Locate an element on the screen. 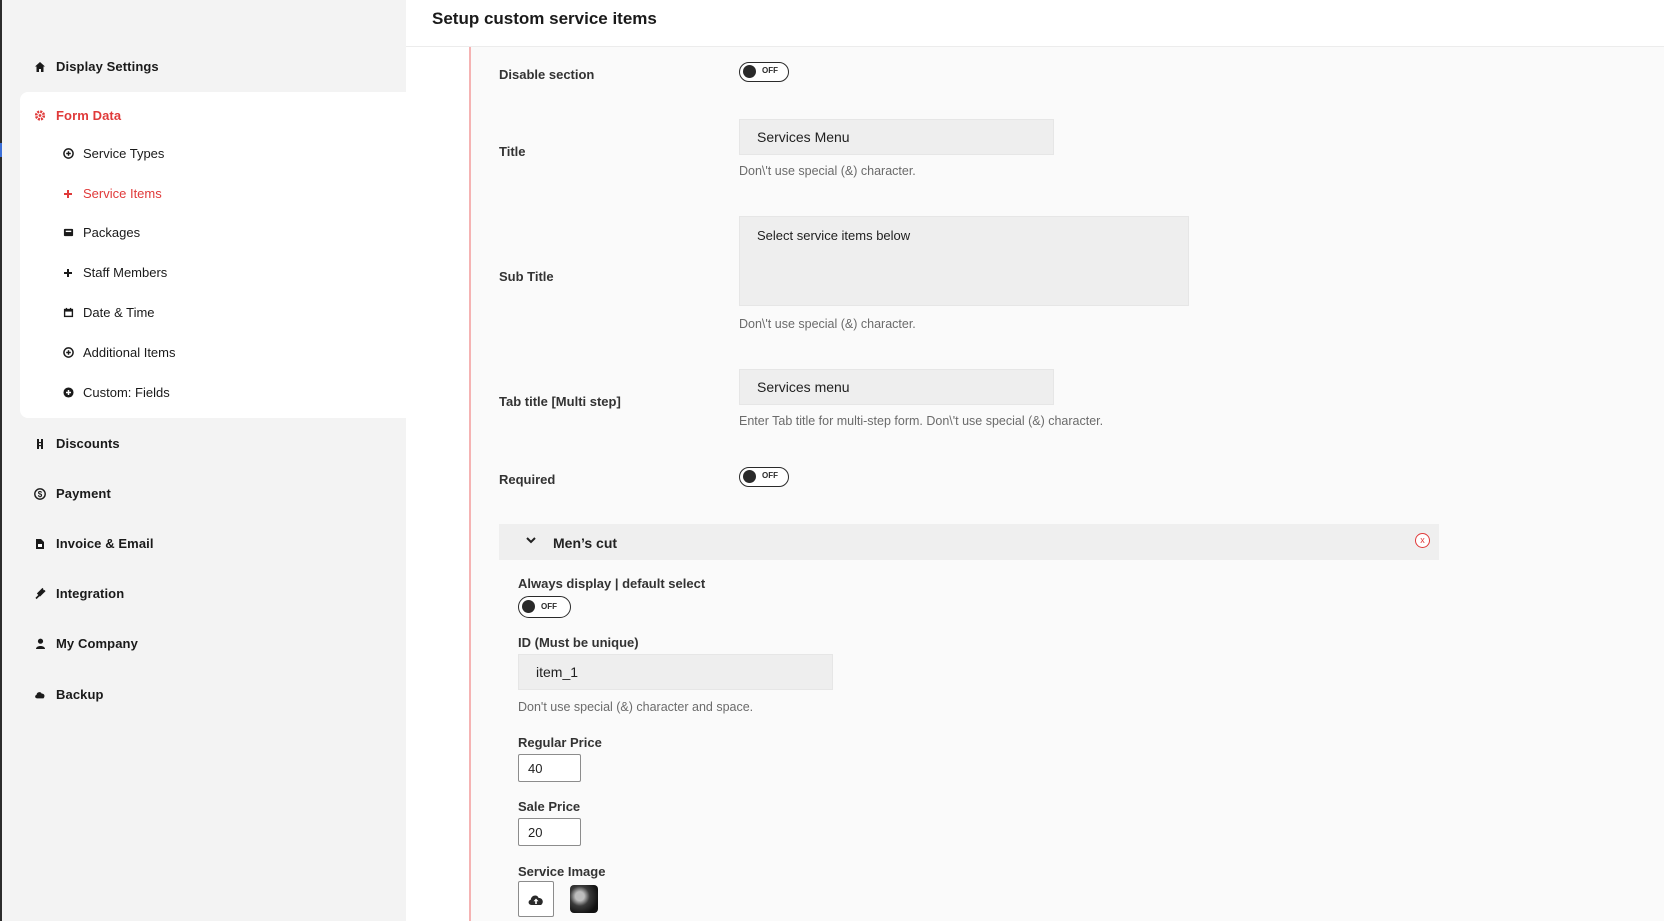 This screenshot has width=1664, height=921. plus-circle-filled-icon is located at coordinates (68, 393).